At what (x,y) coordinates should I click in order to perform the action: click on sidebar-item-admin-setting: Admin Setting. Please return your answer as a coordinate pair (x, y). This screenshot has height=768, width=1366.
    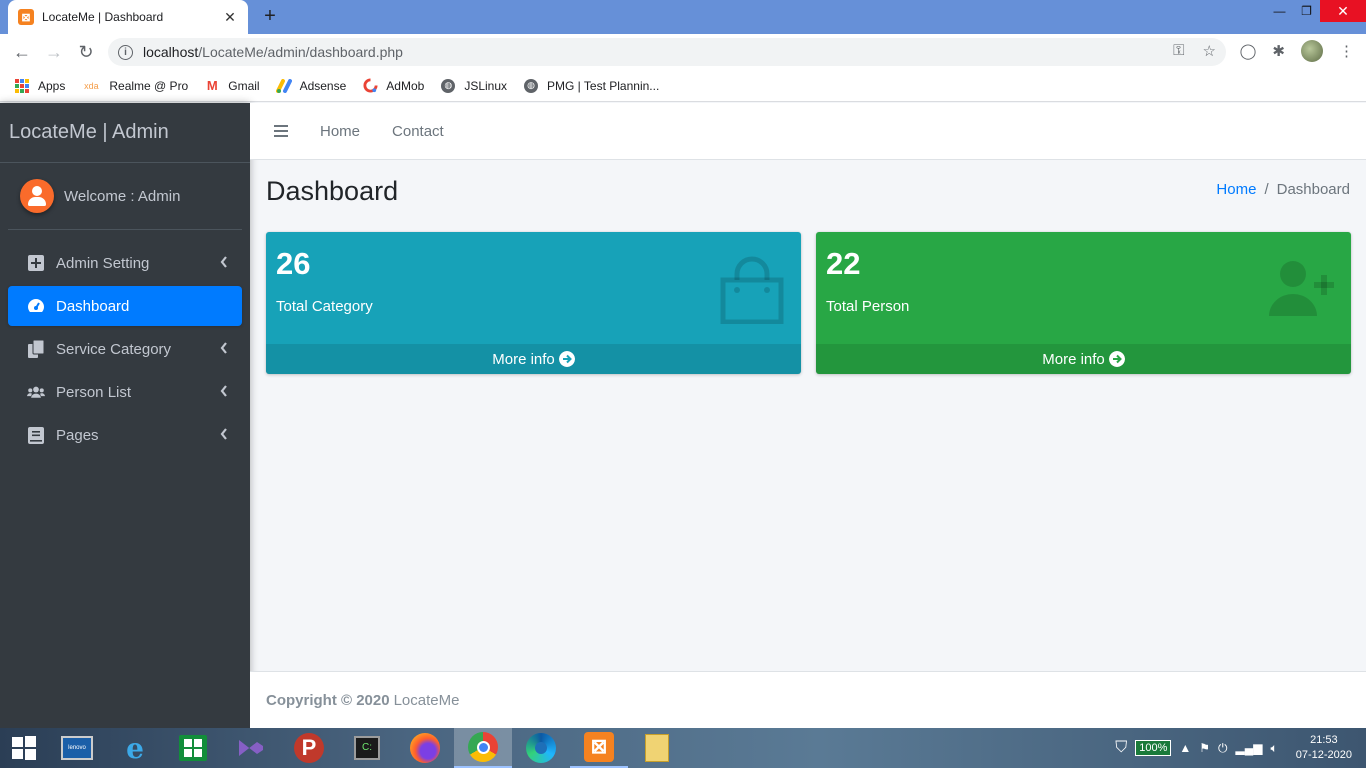
    Looking at the image, I should click on (125, 263).